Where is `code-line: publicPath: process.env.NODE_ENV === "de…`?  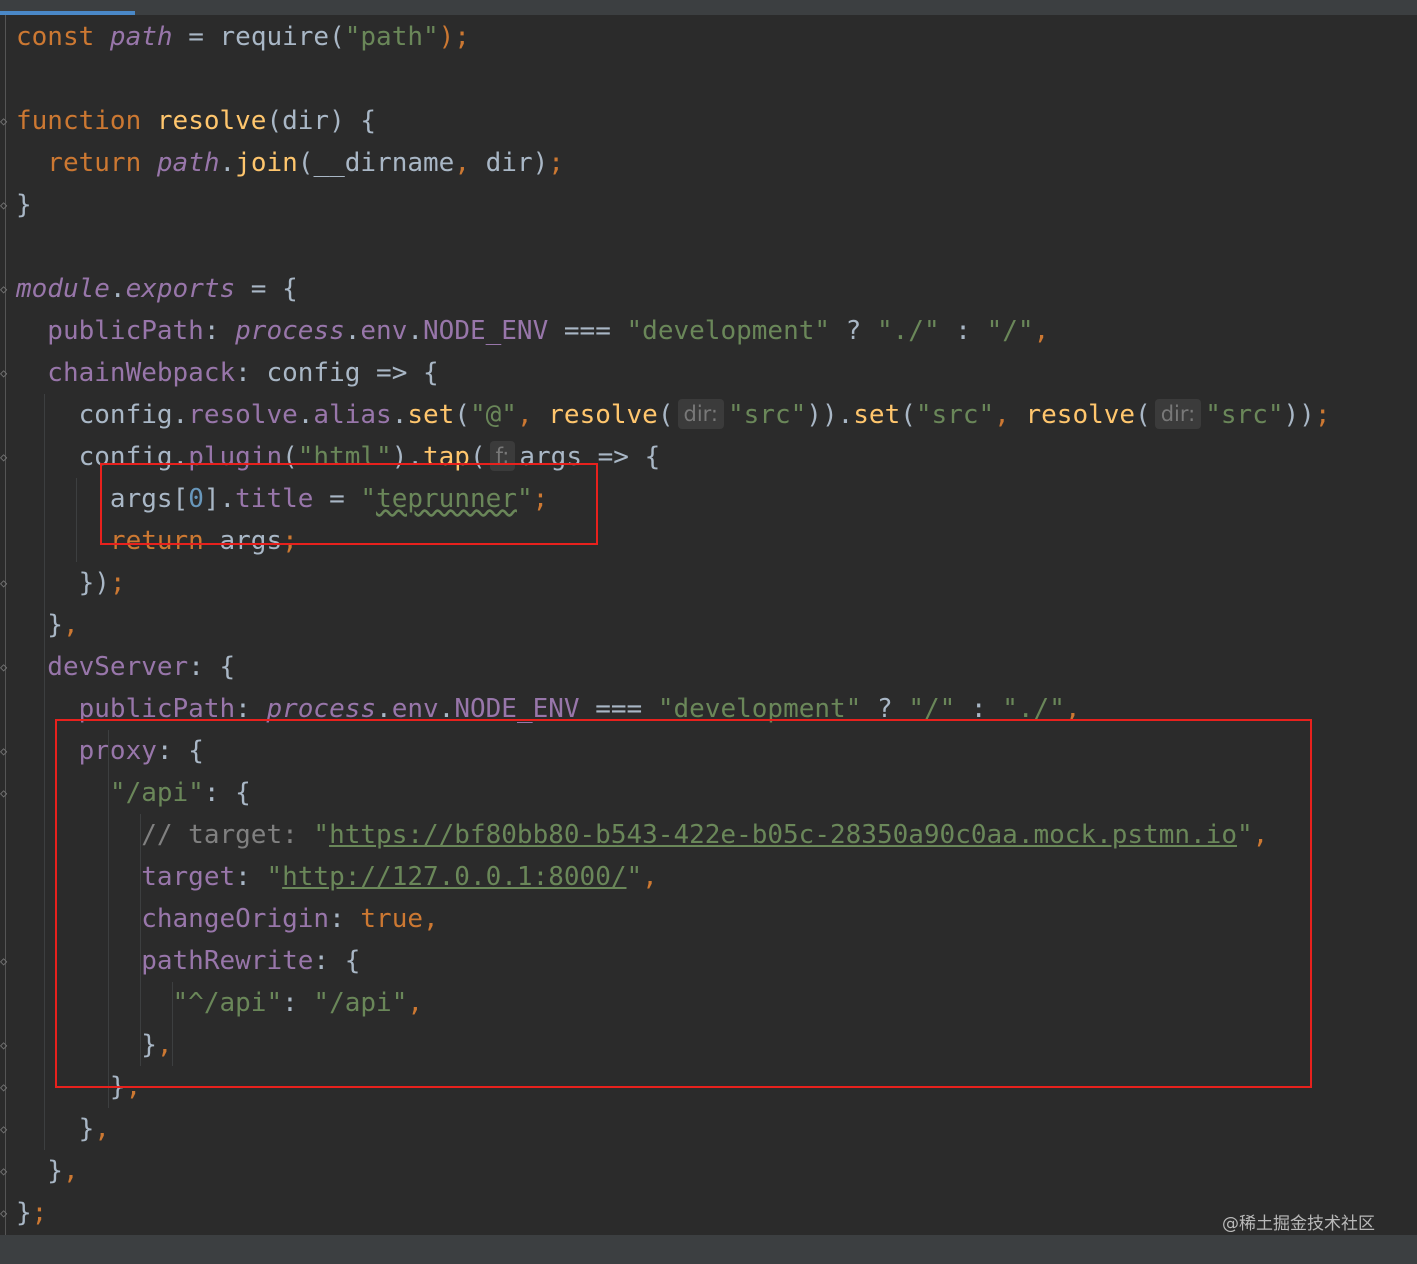
code-line: publicPath: process.env.NODE_ENV === "de… is located at coordinates (532, 331).